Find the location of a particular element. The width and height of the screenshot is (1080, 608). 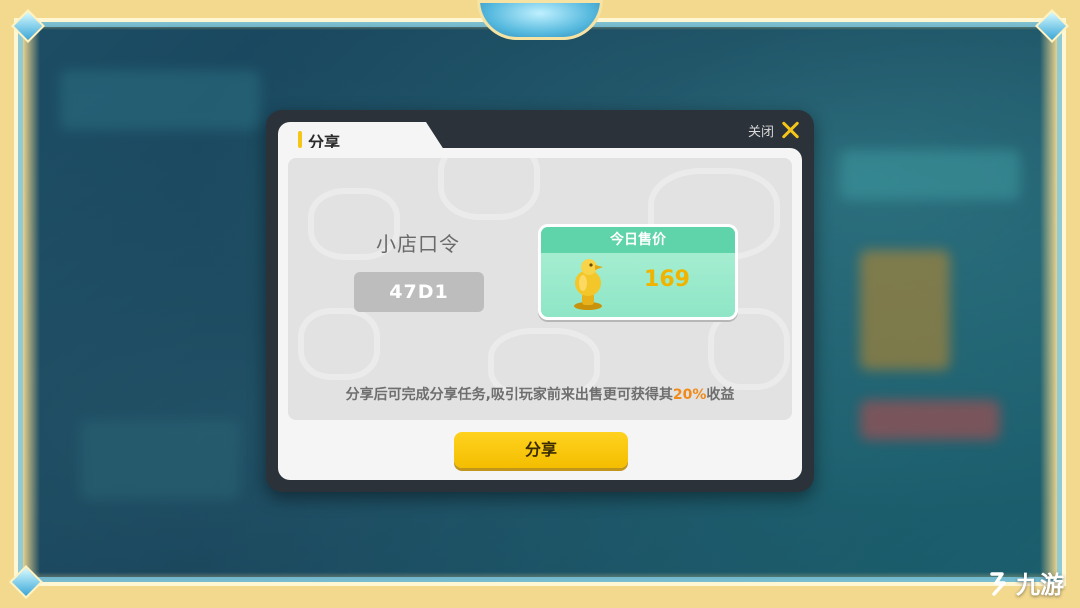

close-label: 关闭 is located at coordinates (760, 132).